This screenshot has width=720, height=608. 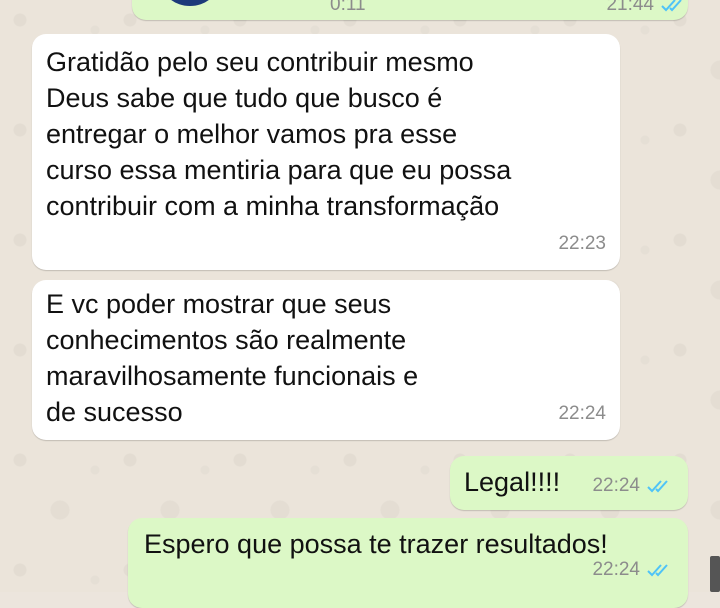 What do you see at coordinates (512, 482) in the screenshot?
I see `message-text: Legal!!!!` at bounding box center [512, 482].